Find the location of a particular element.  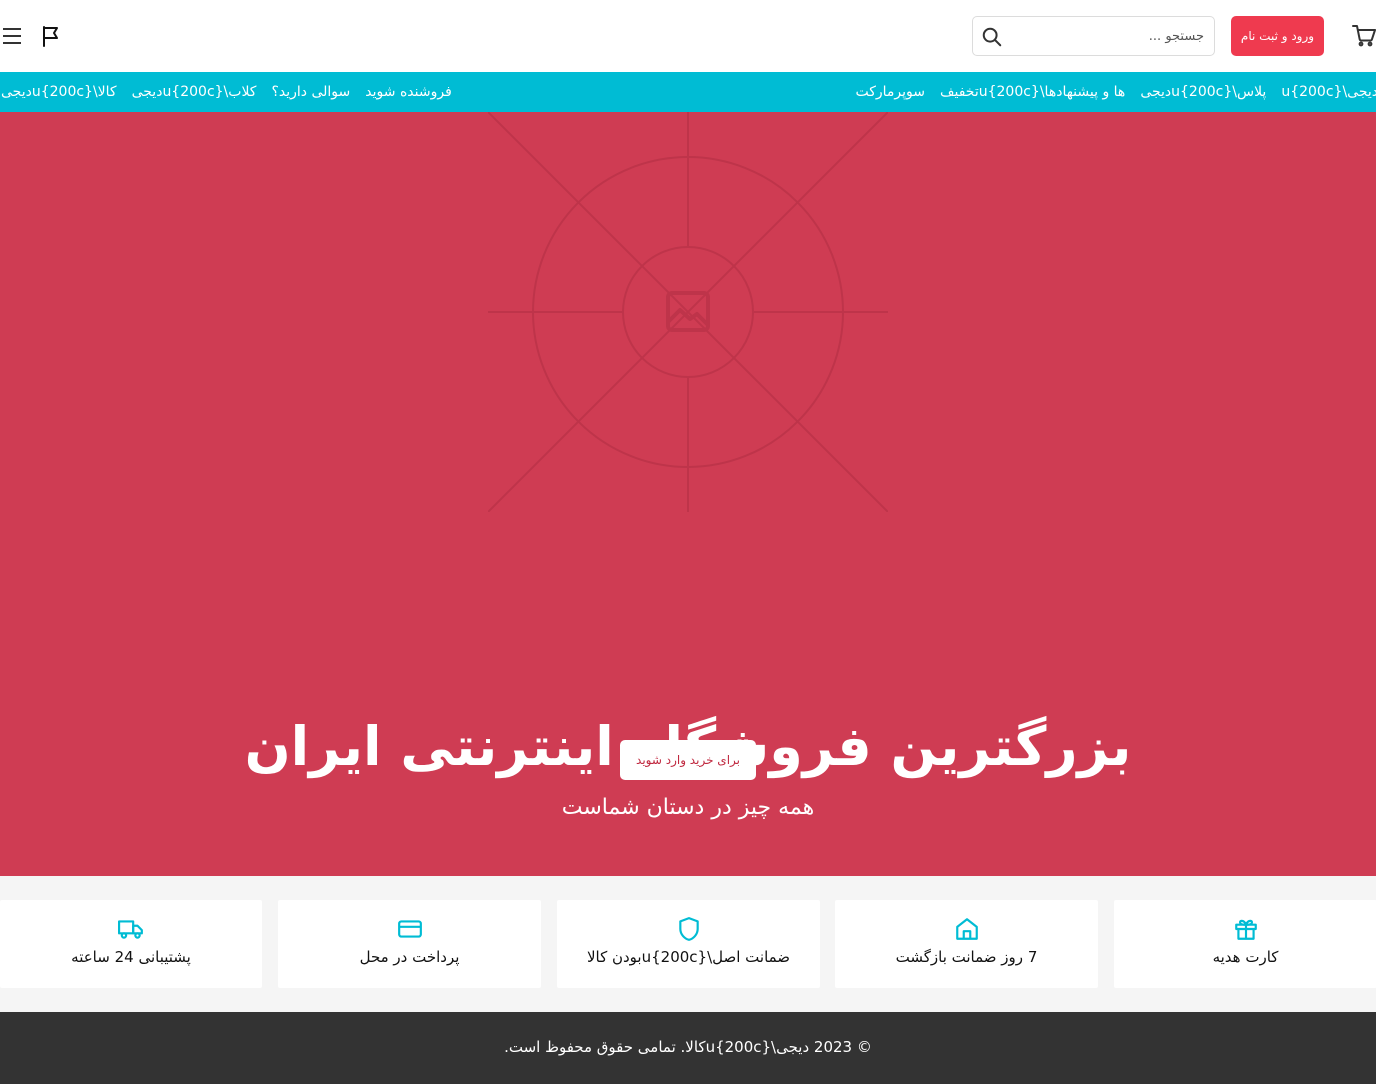

nav-item: کلاب\u{200c}دیجی is located at coordinates (194, 92).